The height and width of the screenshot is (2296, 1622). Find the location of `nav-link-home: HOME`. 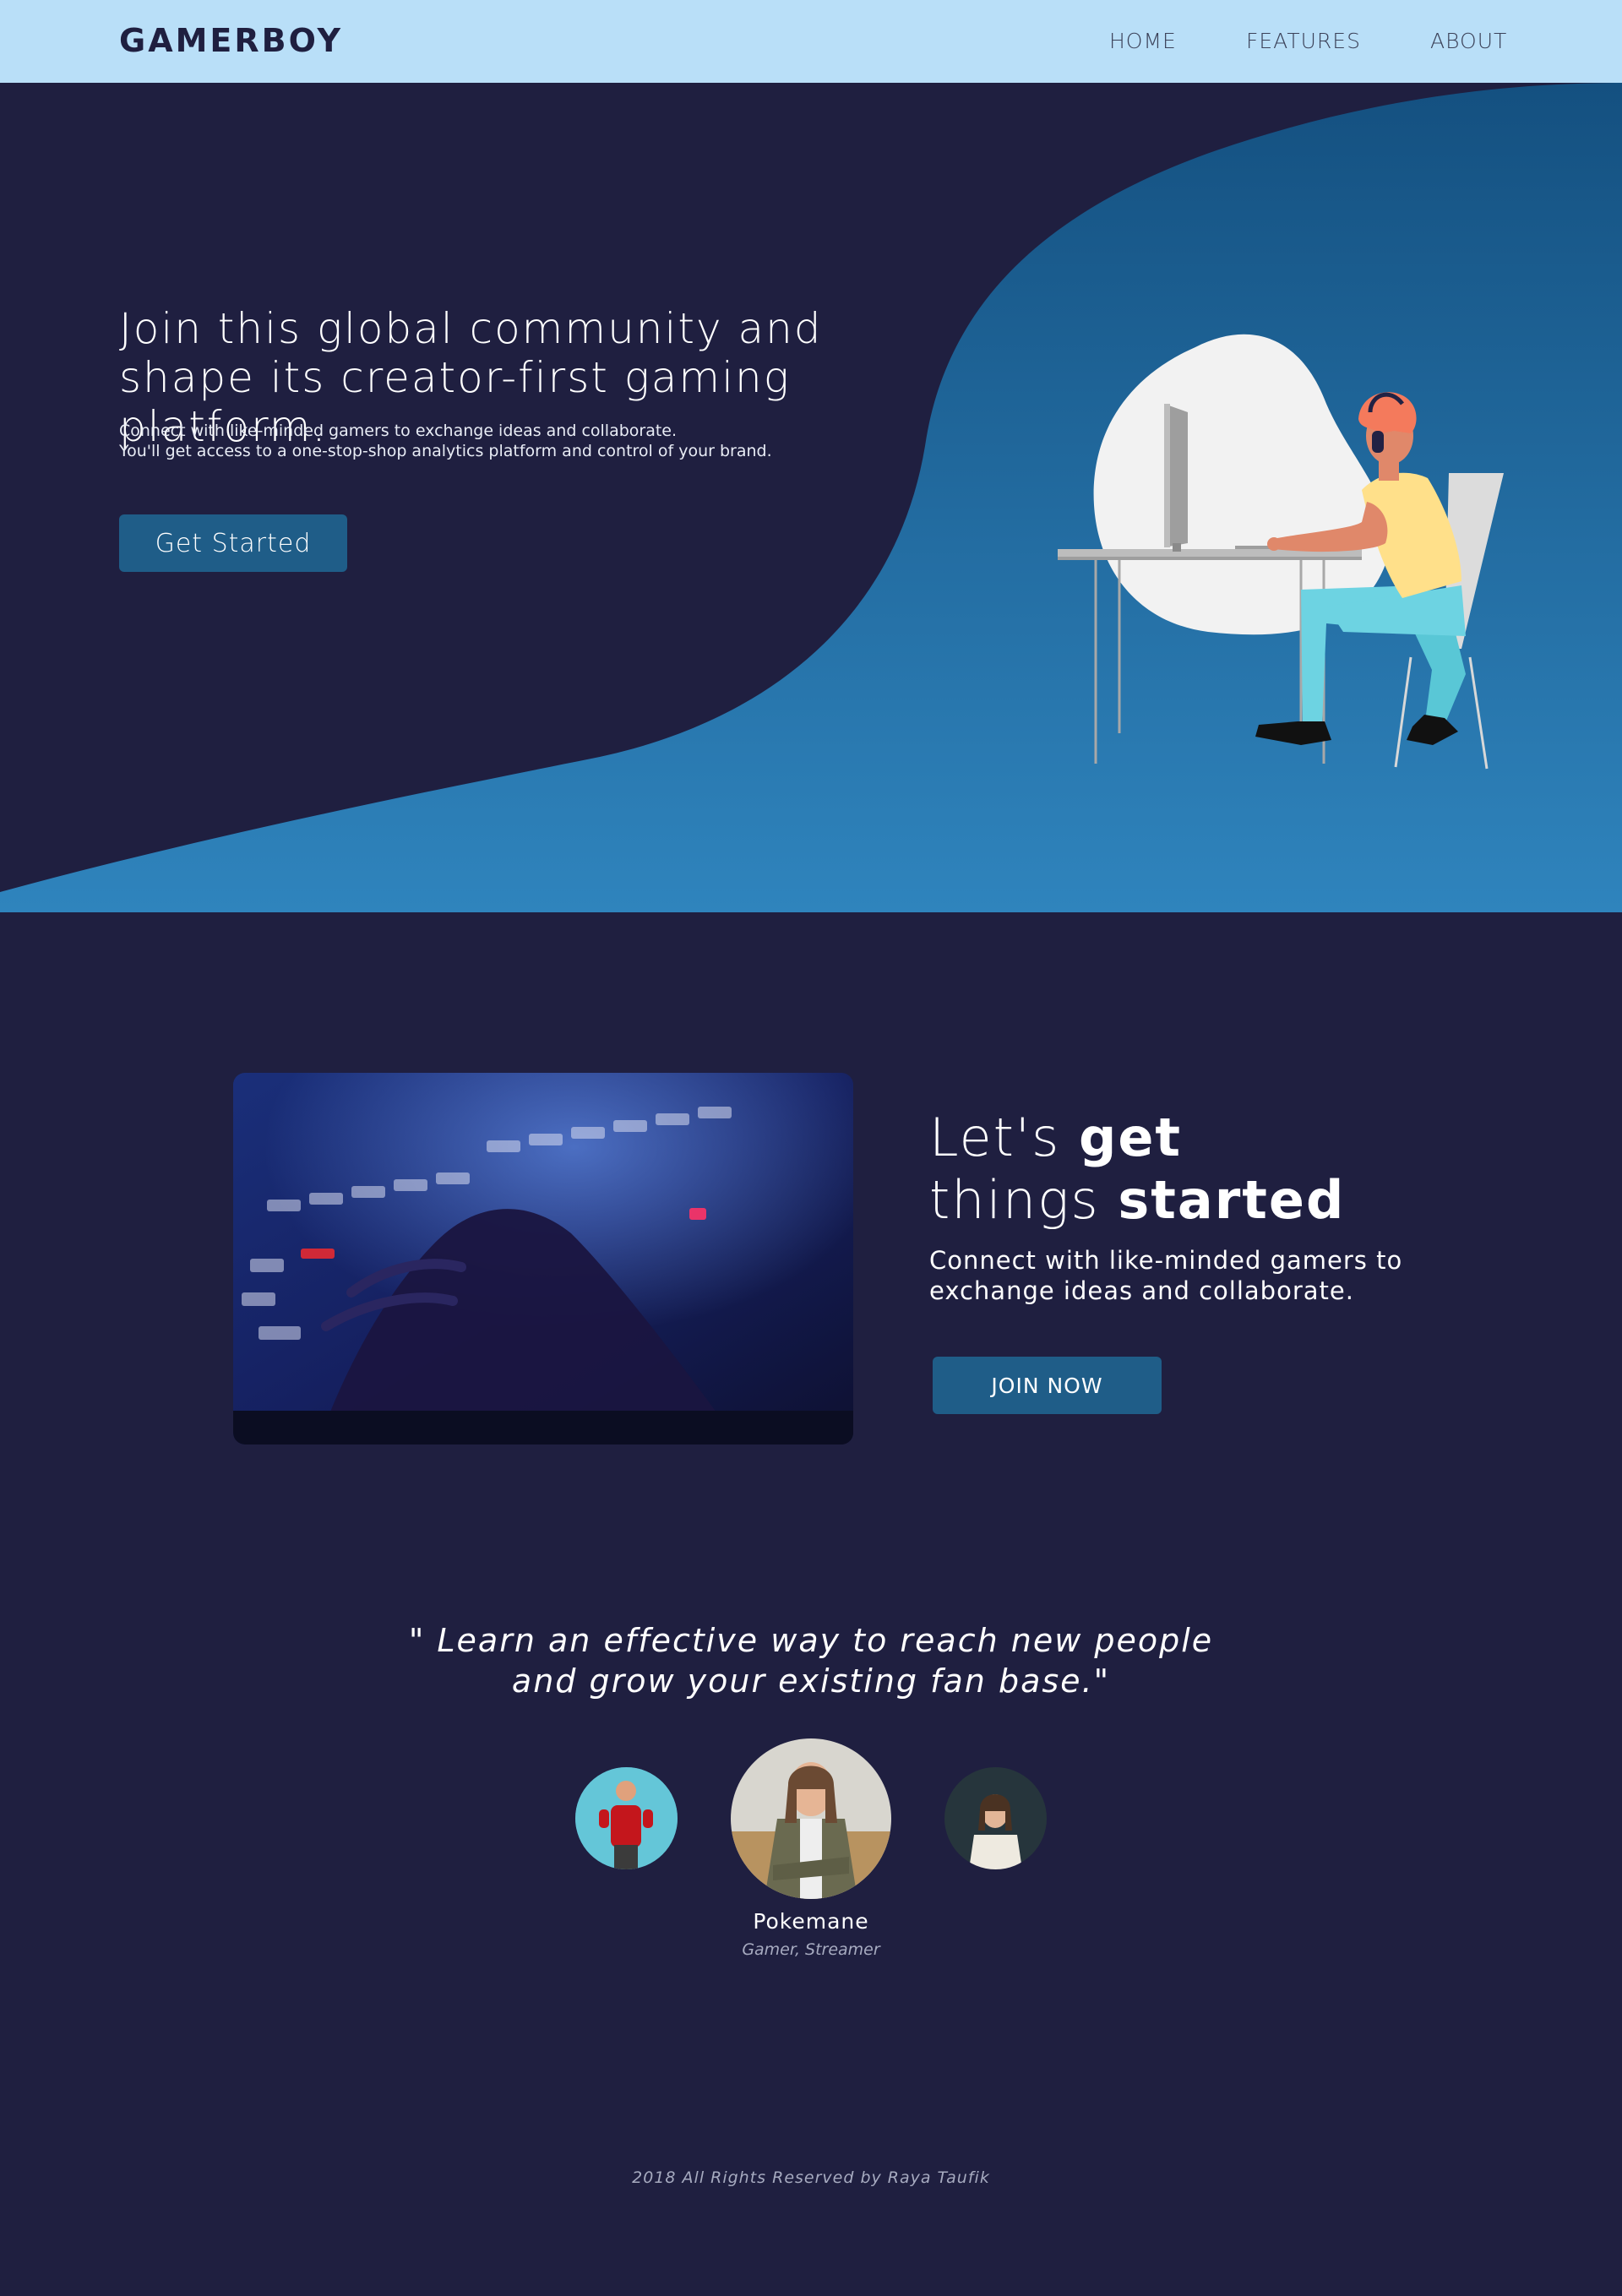

nav-link-home: HOME is located at coordinates (1143, 41).